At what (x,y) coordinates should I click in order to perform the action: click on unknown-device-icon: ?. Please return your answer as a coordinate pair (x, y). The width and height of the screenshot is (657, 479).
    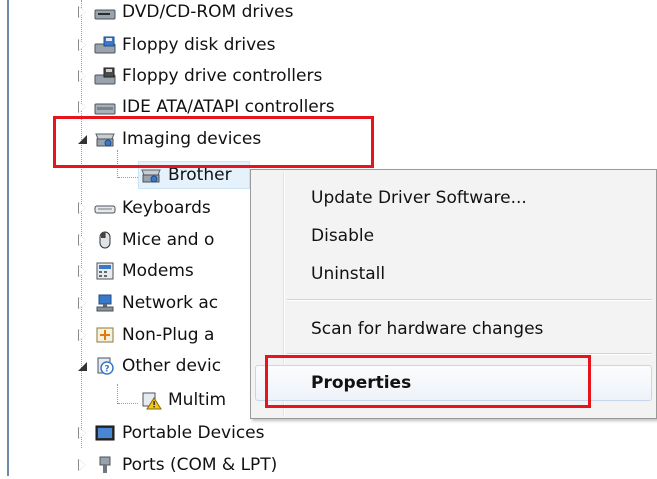
    Looking at the image, I should click on (105, 366).